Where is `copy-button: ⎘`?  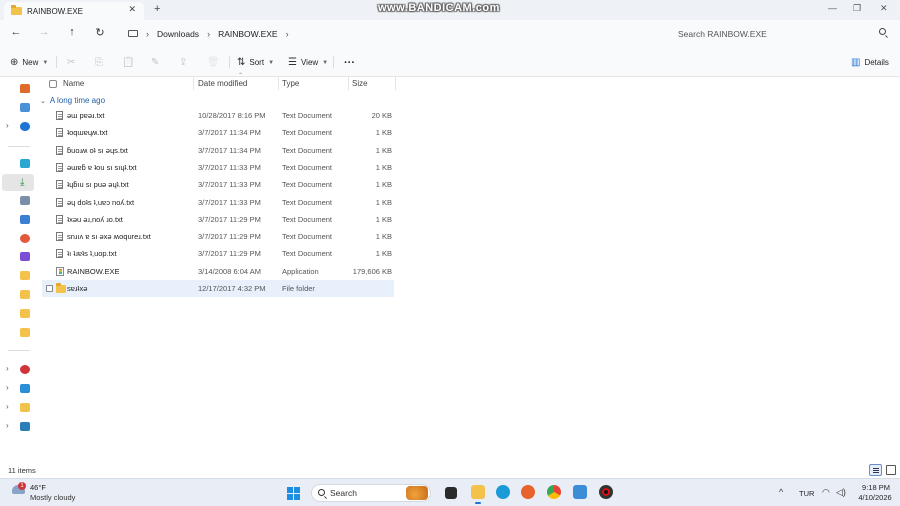
copy-button: ⎘ is located at coordinates (101, 62).